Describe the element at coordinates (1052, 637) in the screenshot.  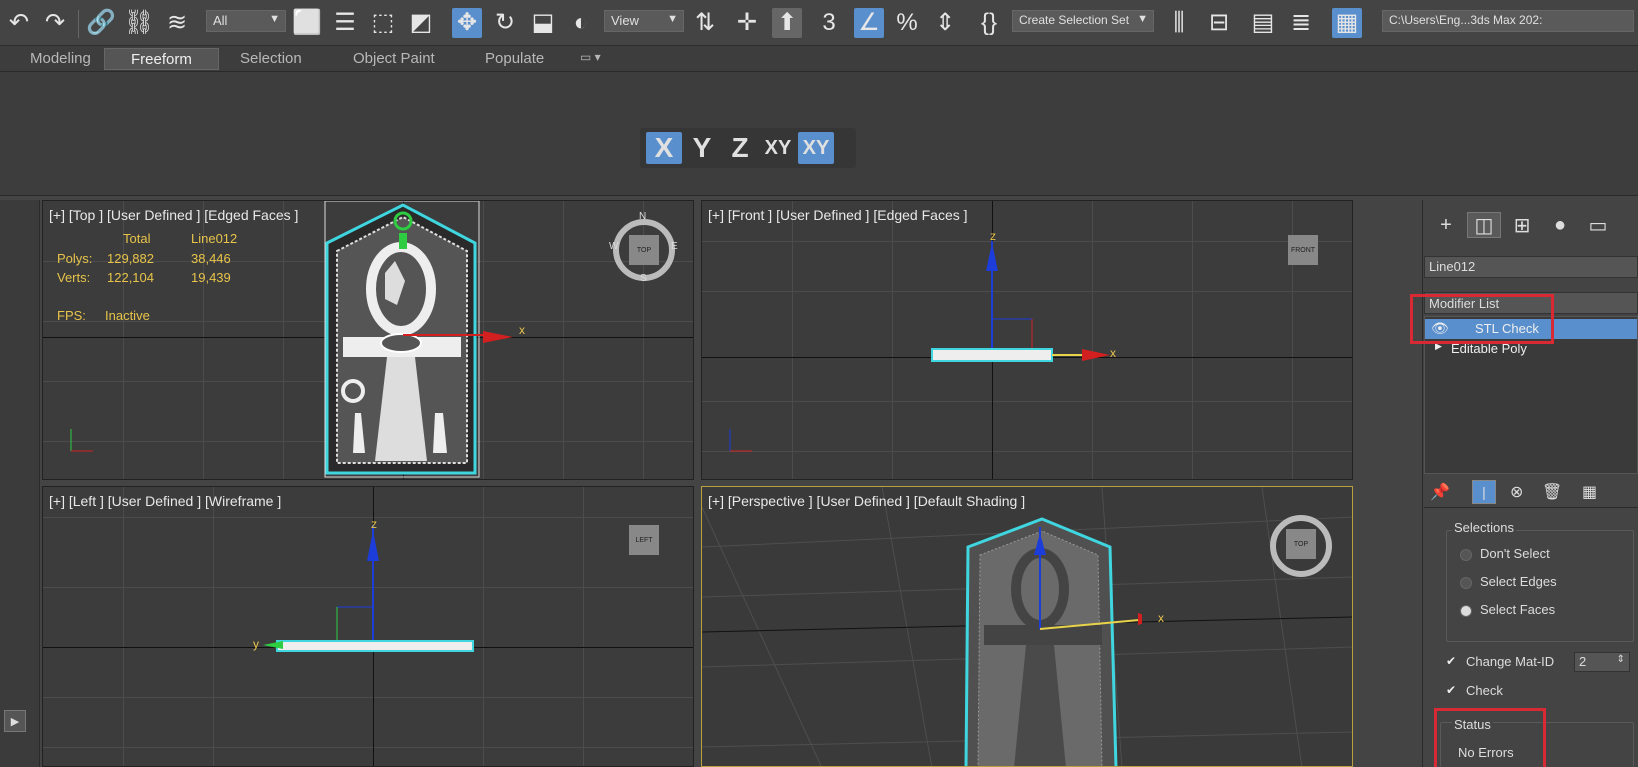
I see `amulet-model-perspective` at that location.